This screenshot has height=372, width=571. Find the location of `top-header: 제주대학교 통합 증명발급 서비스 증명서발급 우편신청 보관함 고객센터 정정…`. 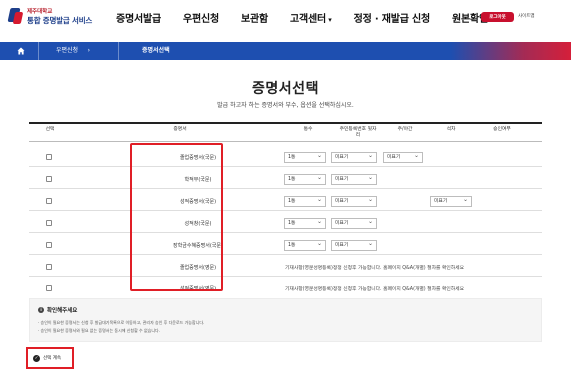

top-header: 제주대학교 통합 증명발급 서비스 증명서발급 우편신청 보관함 고객센터 정정… is located at coordinates (285, 19).